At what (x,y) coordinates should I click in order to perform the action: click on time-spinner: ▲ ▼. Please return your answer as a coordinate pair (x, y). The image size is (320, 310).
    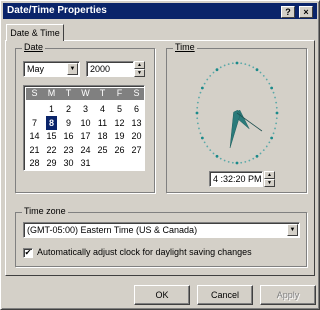
    Looking at the image, I should click on (269, 179).